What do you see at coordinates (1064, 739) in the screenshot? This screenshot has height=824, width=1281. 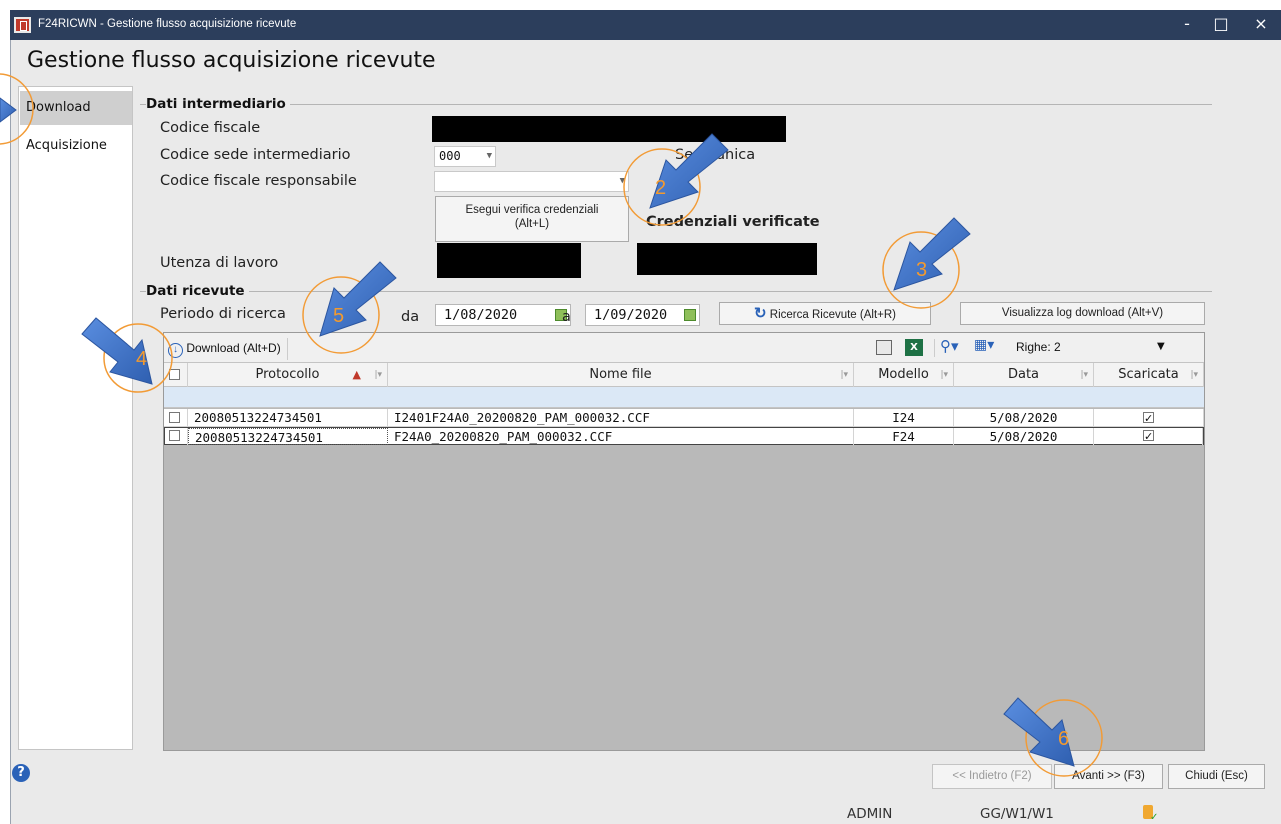 I see `annotation-number: 6` at bounding box center [1064, 739].